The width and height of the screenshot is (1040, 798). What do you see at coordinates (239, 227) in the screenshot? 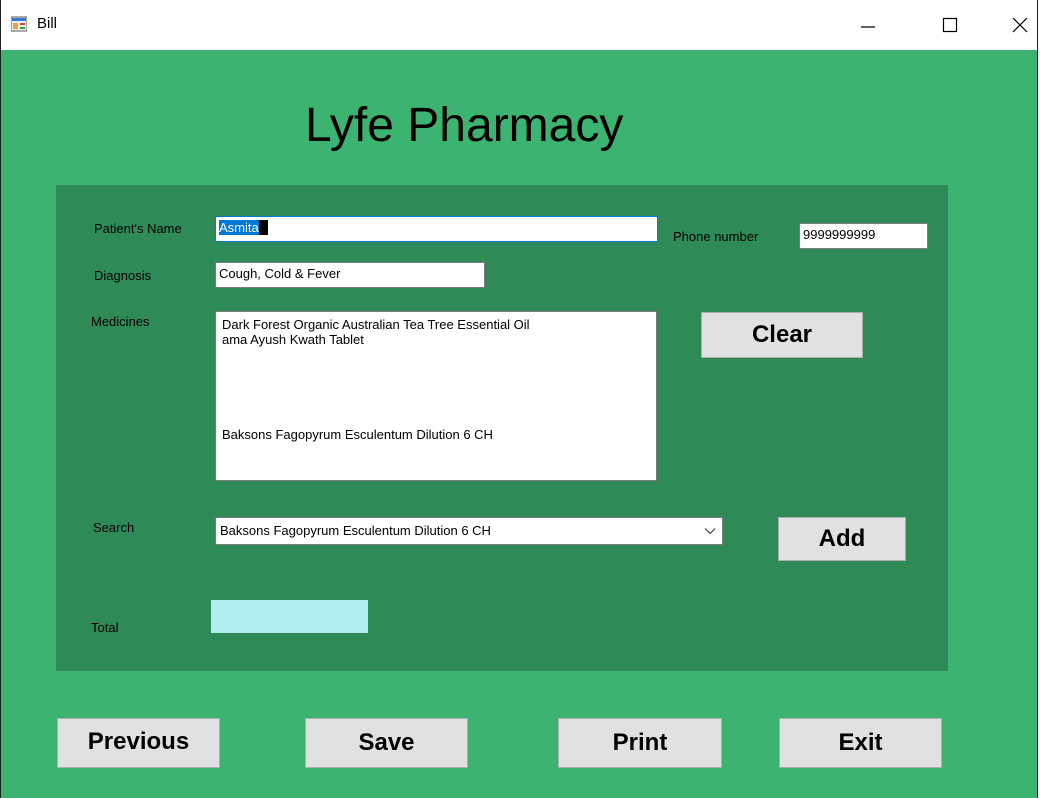
I see `patient-name-value: Asmita` at bounding box center [239, 227].